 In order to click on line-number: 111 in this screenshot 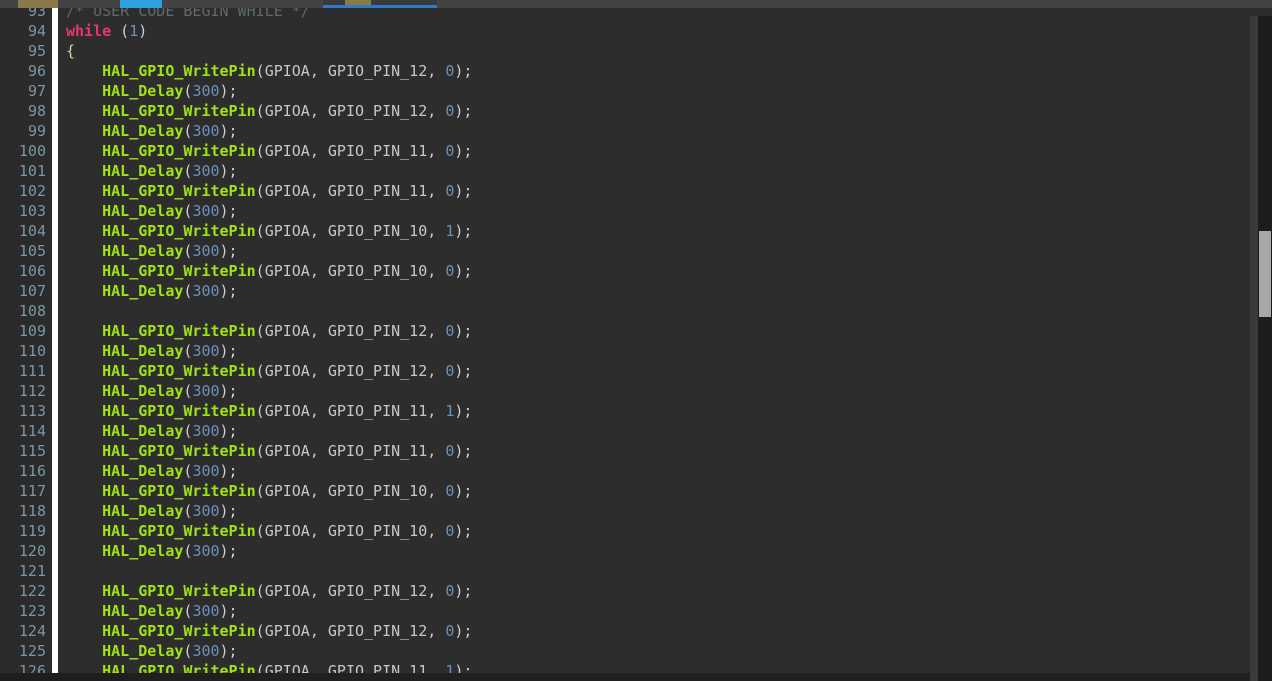, I will do `click(32, 371)`.